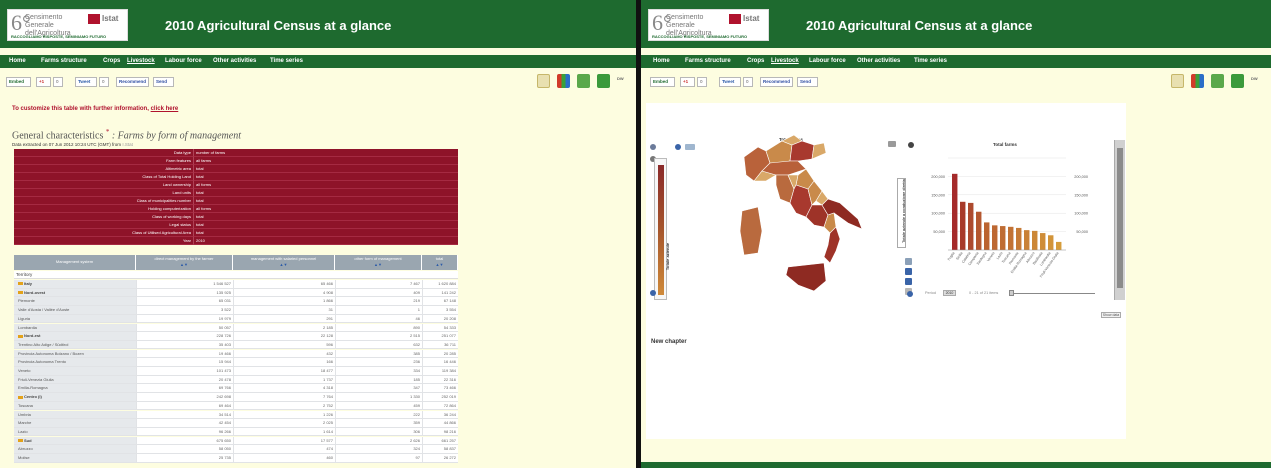  What do you see at coordinates (662, 229) in the screenshot?
I see `map-color-scale: Totale aziende` at bounding box center [662, 229].